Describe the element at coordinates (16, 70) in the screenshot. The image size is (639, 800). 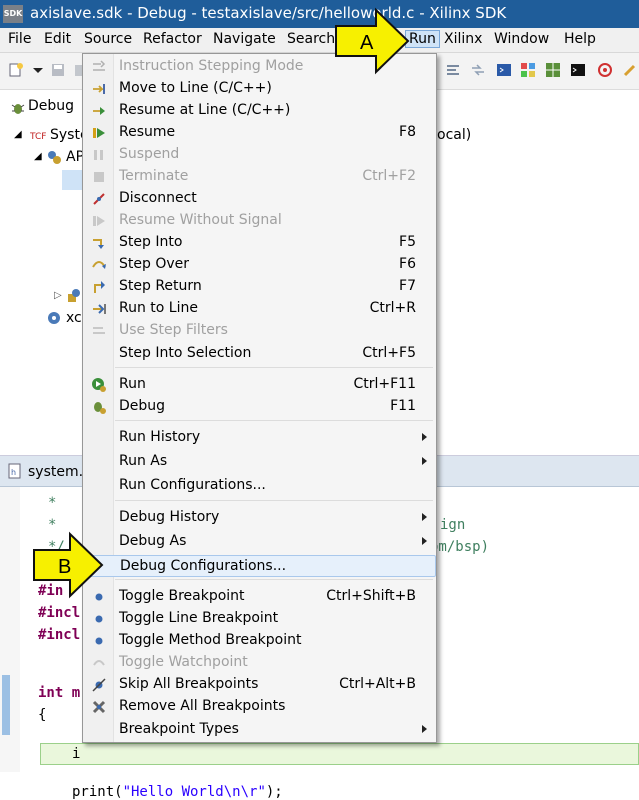
I see `new-file-icon` at that location.